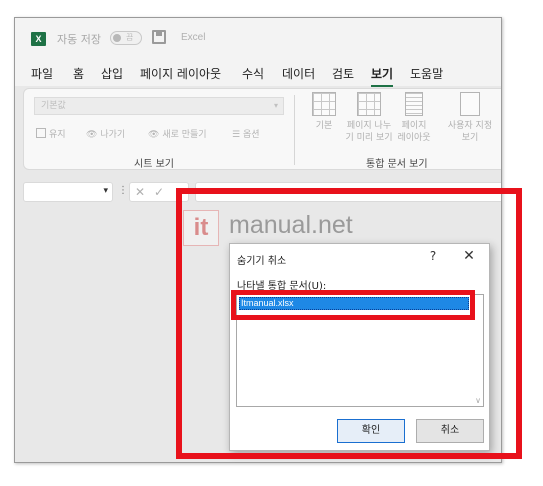  I want to click on tab-page-layout: 페이지 레이아웃, so click(180, 73).